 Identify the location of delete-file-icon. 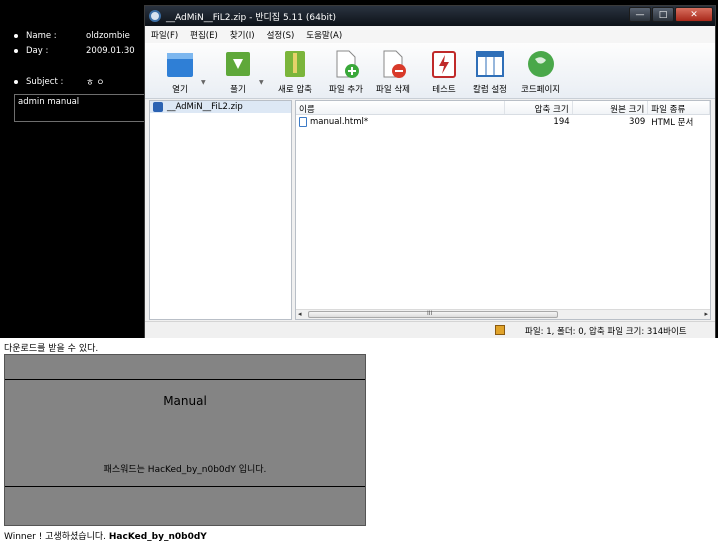
(394, 64).